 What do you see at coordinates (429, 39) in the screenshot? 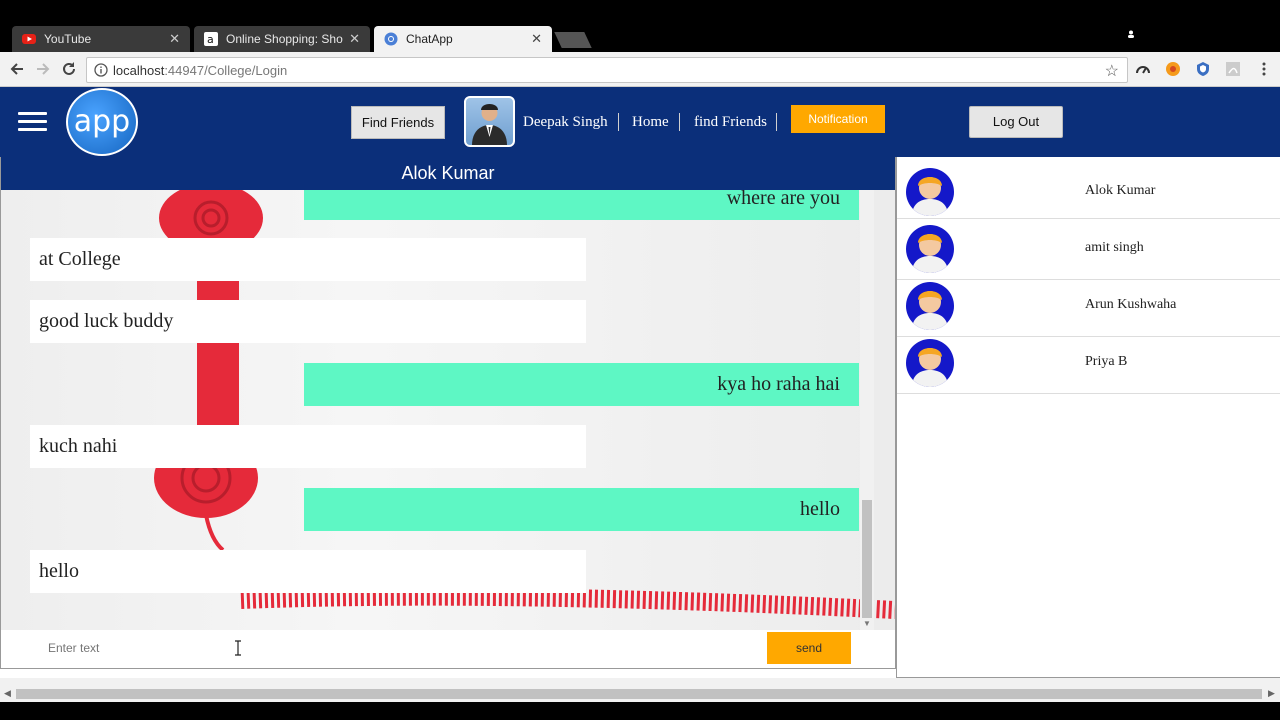
I see `tab-title: ChatApp` at bounding box center [429, 39].